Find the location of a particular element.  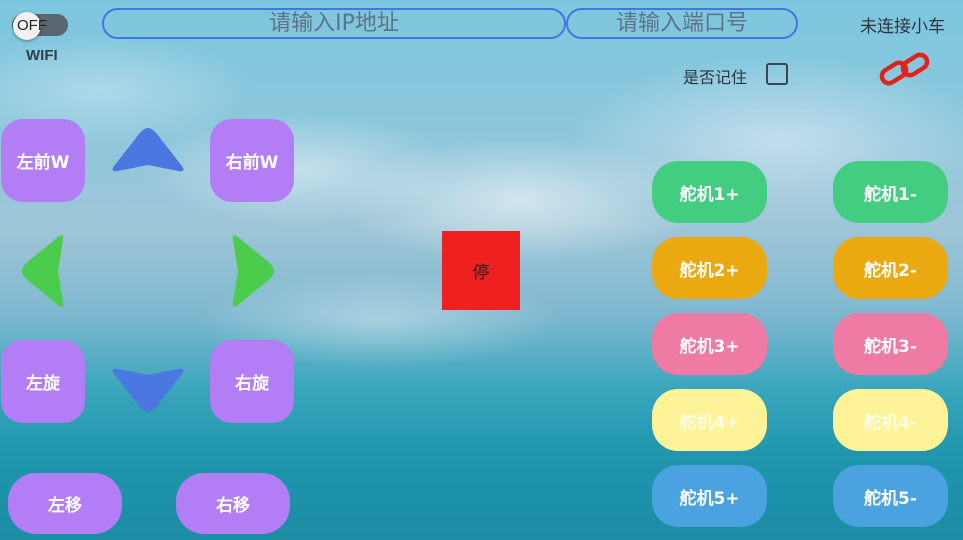

stop-button: 停 is located at coordinates (481, 270).